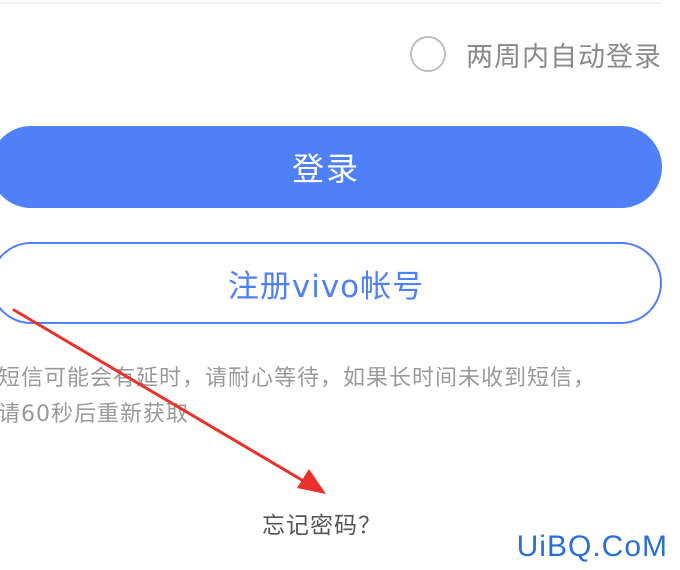 The image size is (680, 570). I want to click on forgot-password-link: 忘记密码？, so click(322, 523).